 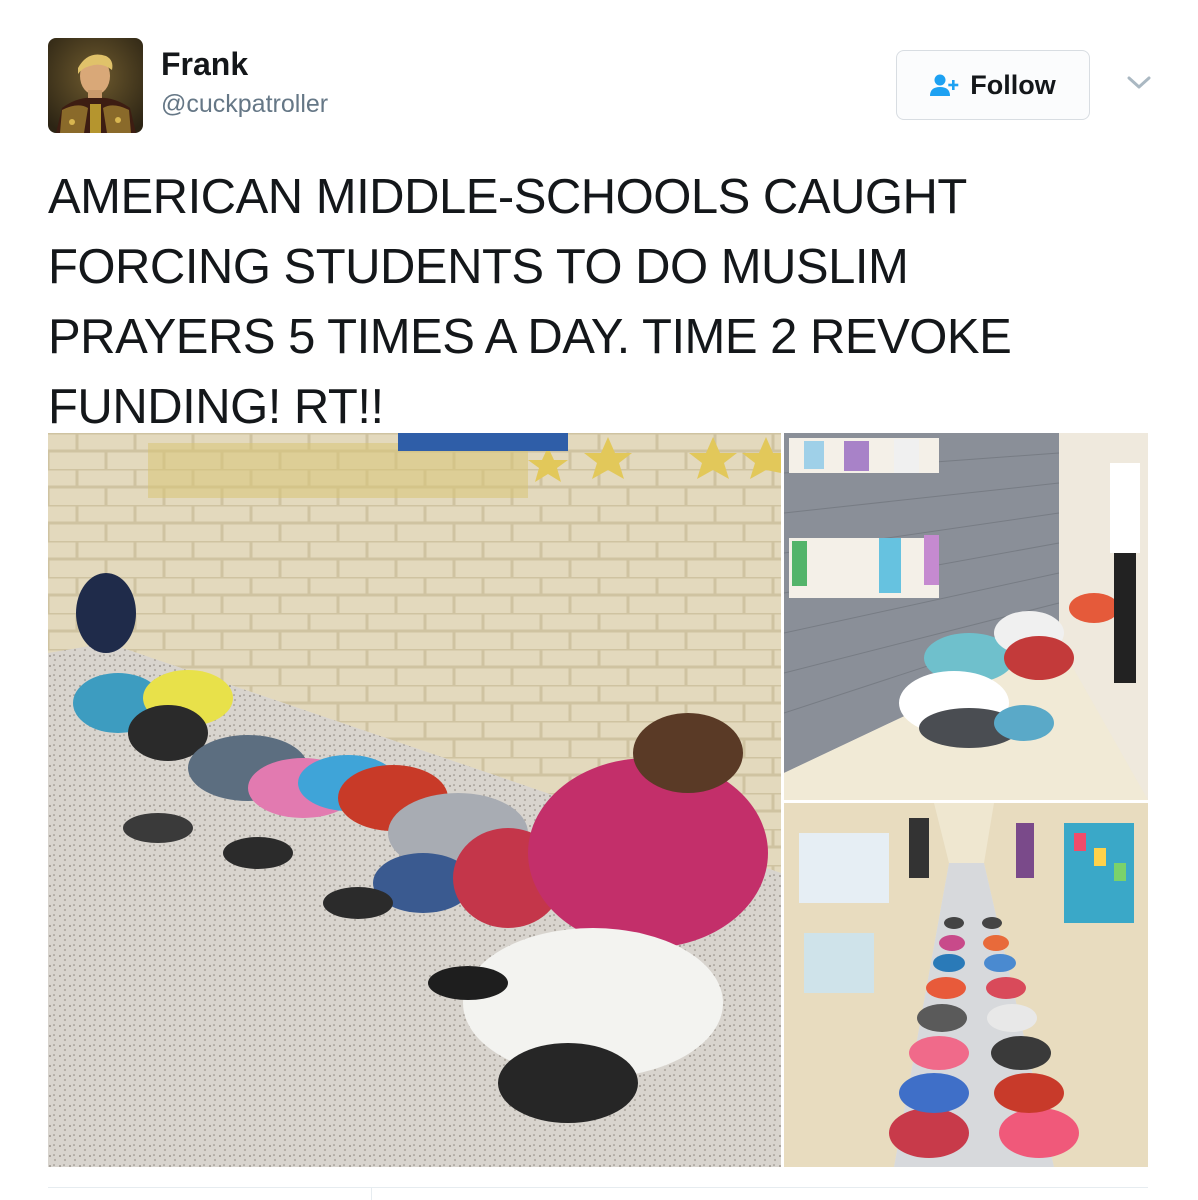 What do you see at coordinates (1139, 82) in the screenshot?
I see `chevron-down-icon` at bounding box center [1139, 82].